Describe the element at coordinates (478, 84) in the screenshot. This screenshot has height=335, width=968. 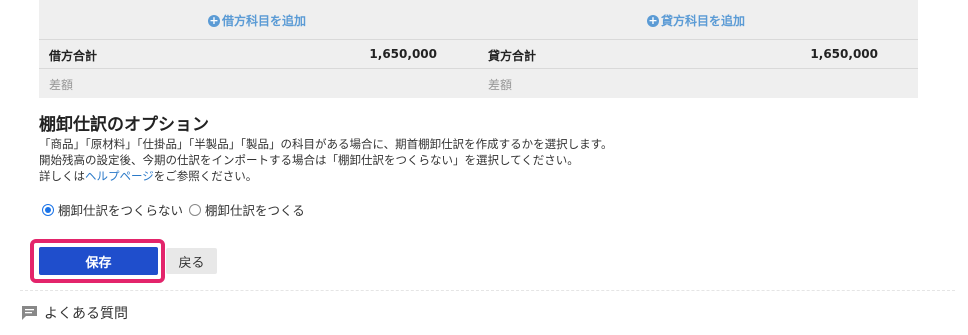
I see `difference-row: 差額 差額` at that location.